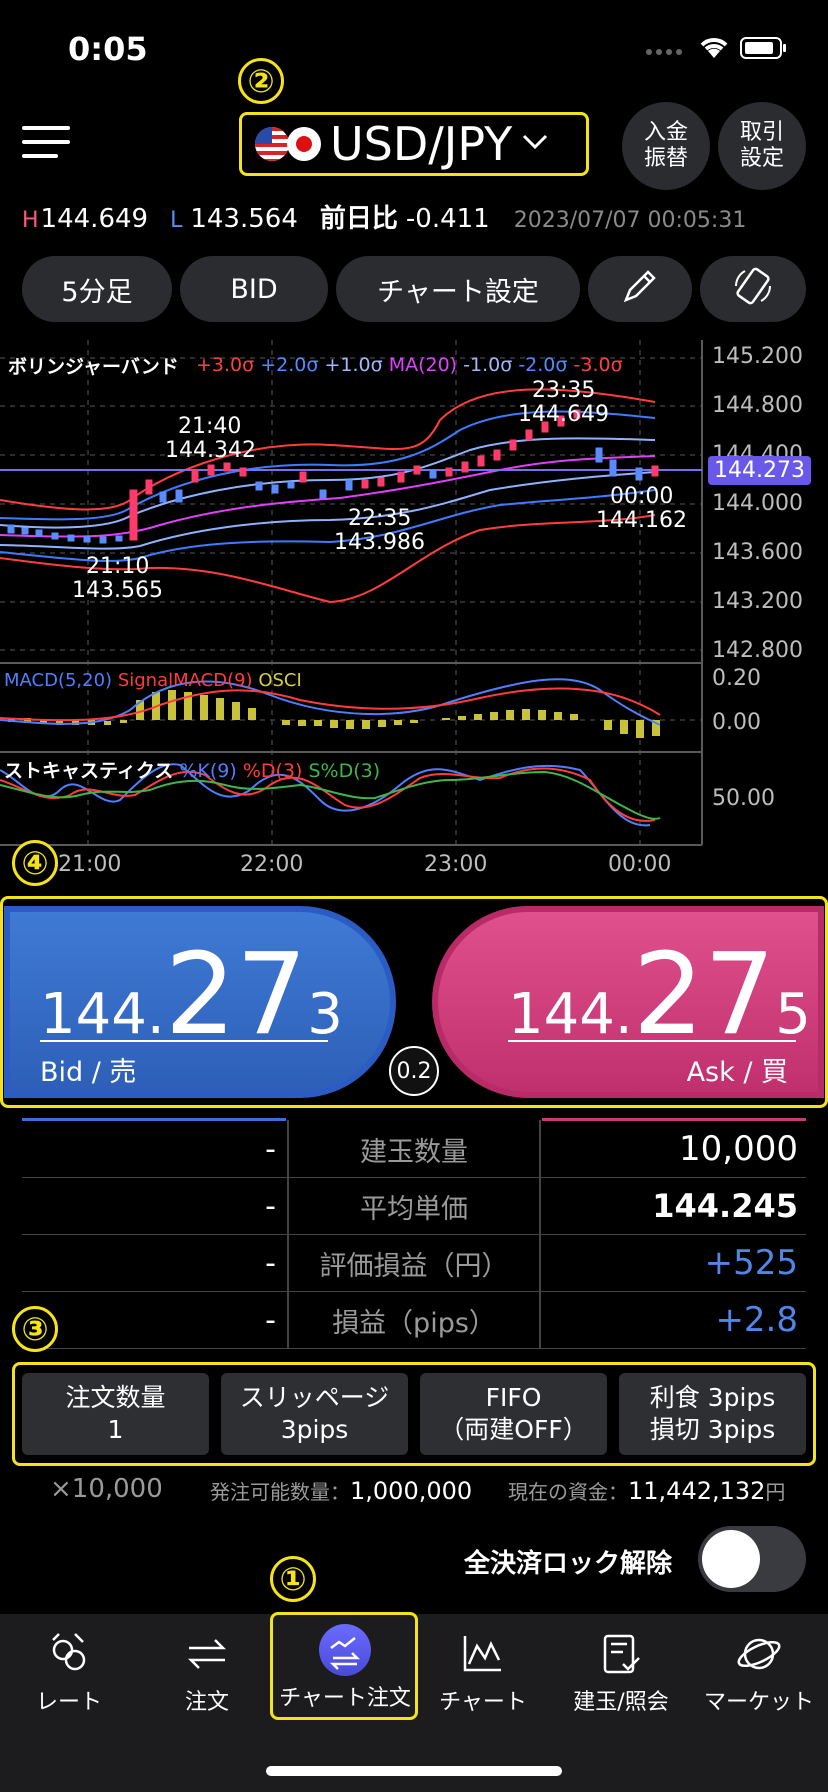  What do you see at coordinates (200, 1002) in the screenshot?
I see `bid-sell-button: 144.273 Bid / 売` at bounding box center [200, 1002].